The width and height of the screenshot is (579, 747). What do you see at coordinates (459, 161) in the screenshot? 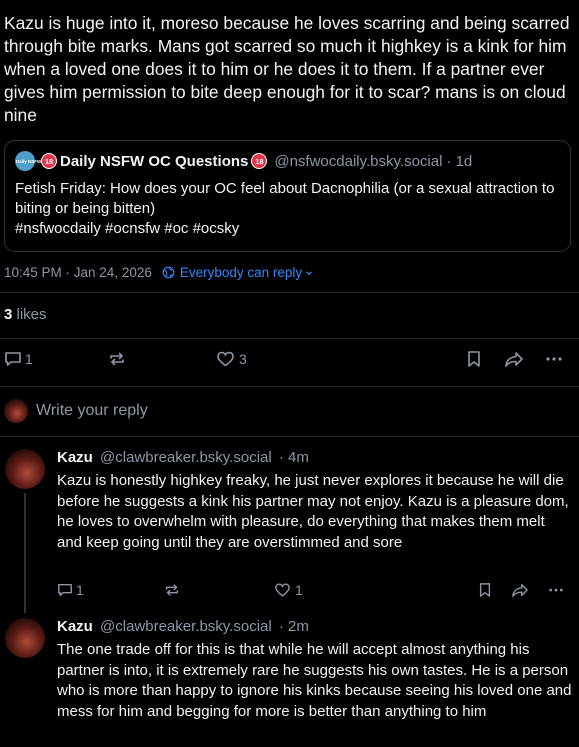
I see `quoted-time: · 1d` at bounding box center [459, 161].